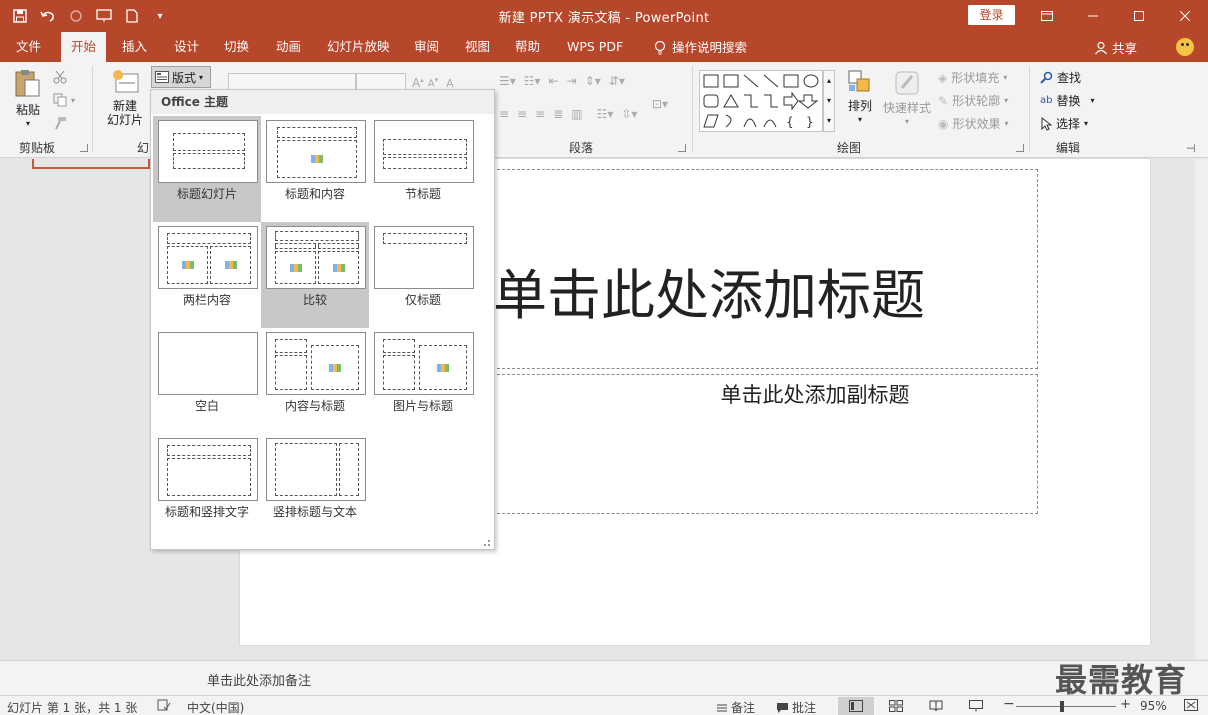 Image resolution: width=1208 pixels, height=715 pixels. What do you see at coordinates (1046, 77) in the screenshot?
I see `search-icon` at bounding box center [1046, 77].